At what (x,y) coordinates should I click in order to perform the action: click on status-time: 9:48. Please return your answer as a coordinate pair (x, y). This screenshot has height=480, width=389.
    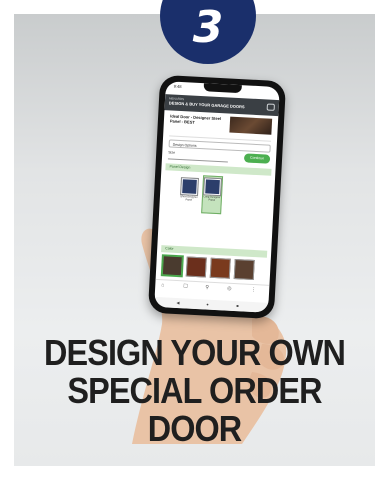
    Looking at the image, I should click on (177, 86).